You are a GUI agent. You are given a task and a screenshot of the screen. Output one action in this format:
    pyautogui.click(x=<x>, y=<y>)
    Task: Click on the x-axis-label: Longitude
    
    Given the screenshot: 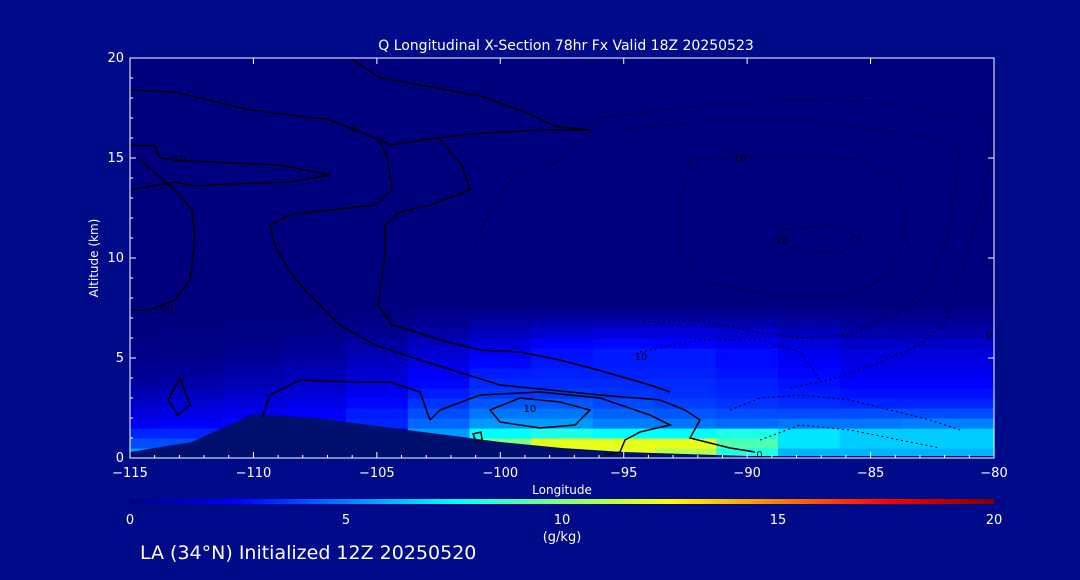 What is the action you would take?
    pyautogui.click(x=562, y=490)
    